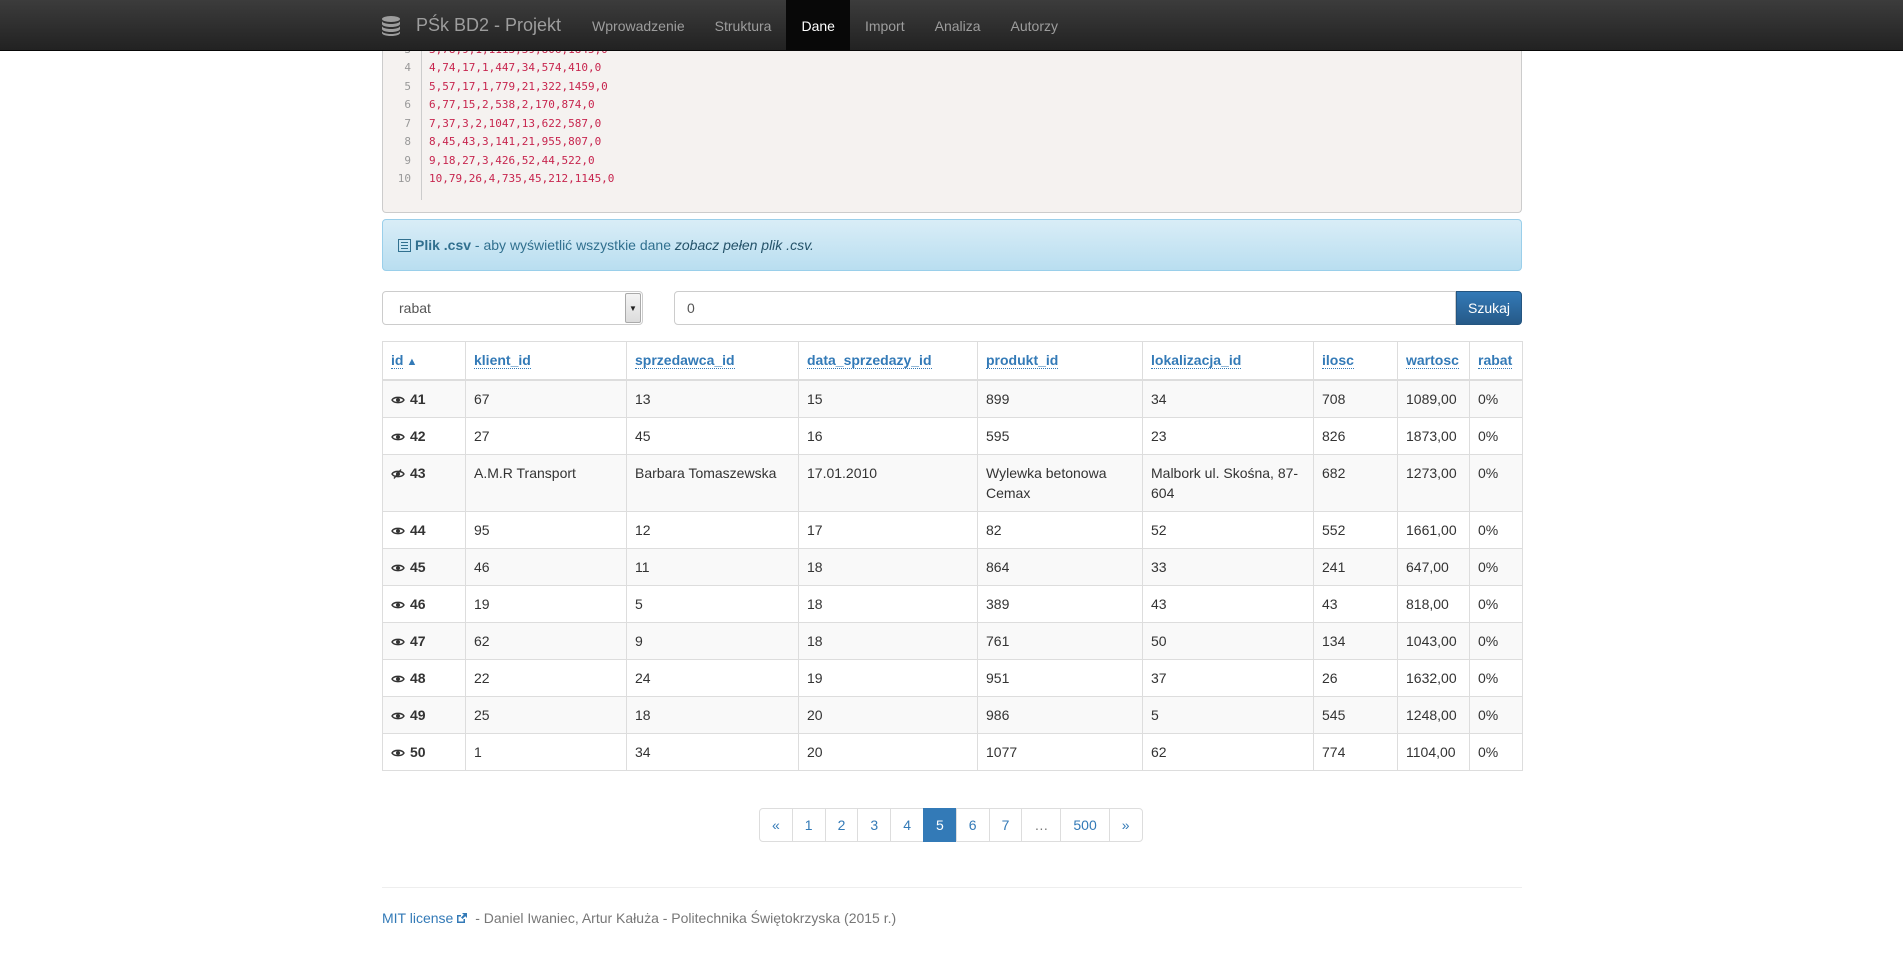 Image resolution: width=1903 pixels, height=970 pixels. I want to click on nav-item-dane: Dane, so click(818, 25).